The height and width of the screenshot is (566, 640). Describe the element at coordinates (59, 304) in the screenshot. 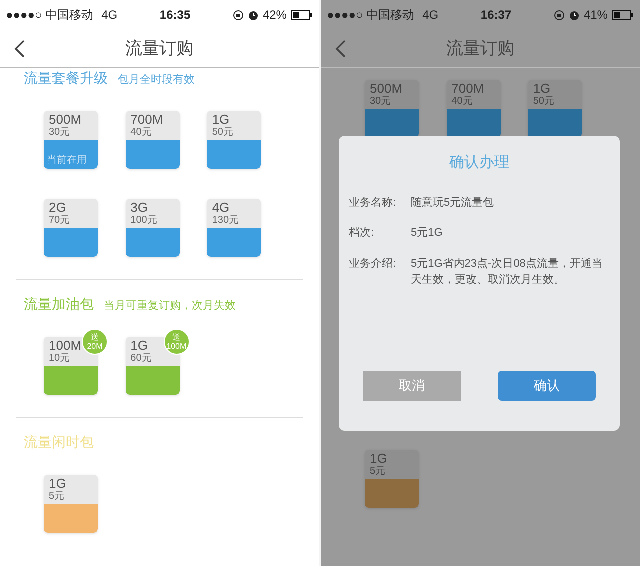

I see `section-title: 流量加油包` at that location.